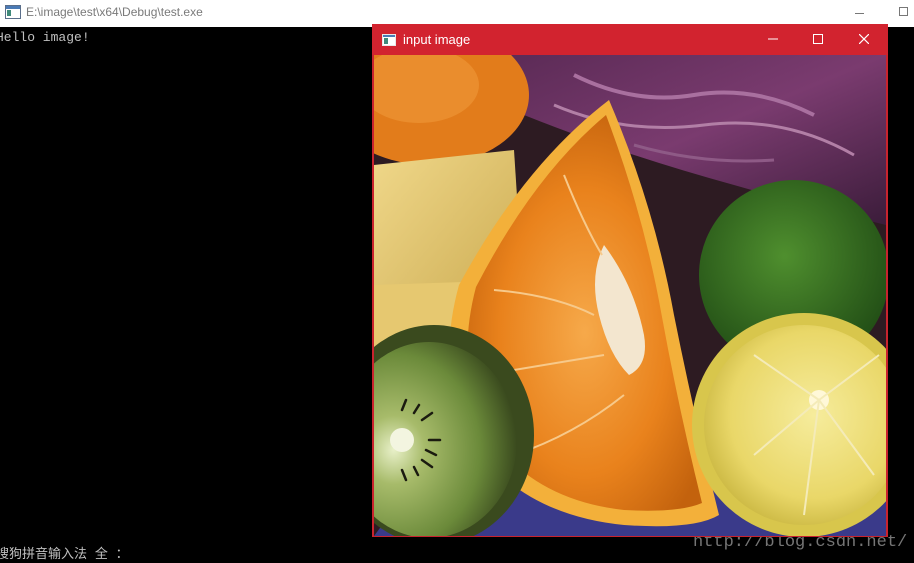  Describe the element at coordinates (457, 13) in the screenshot. I see `console-titlebar: E:\image\test\x64\Debug\test.exe` at that location.